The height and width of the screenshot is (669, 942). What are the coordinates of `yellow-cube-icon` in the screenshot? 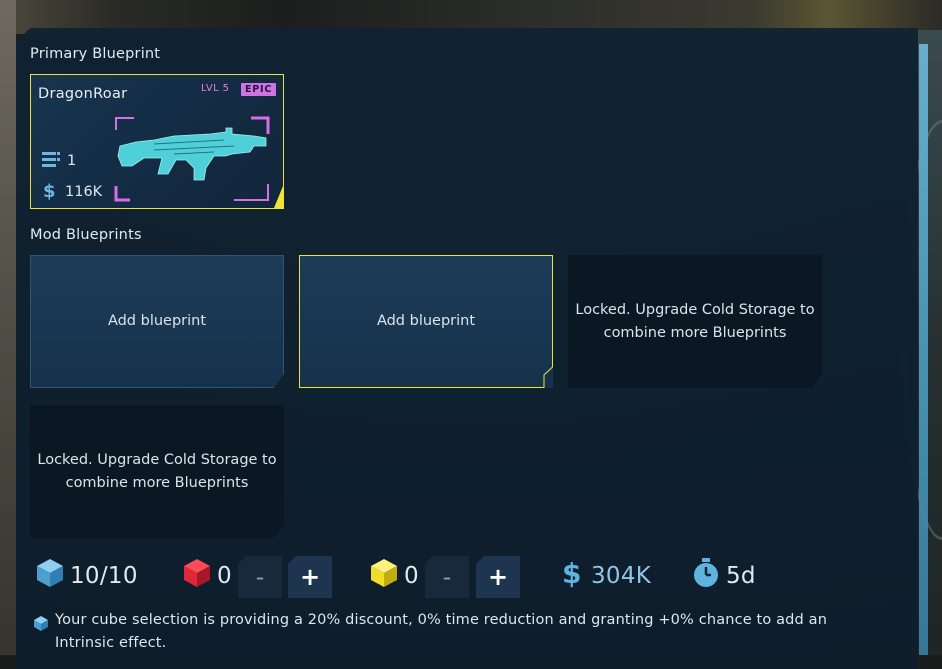 It's located at (384, 576).